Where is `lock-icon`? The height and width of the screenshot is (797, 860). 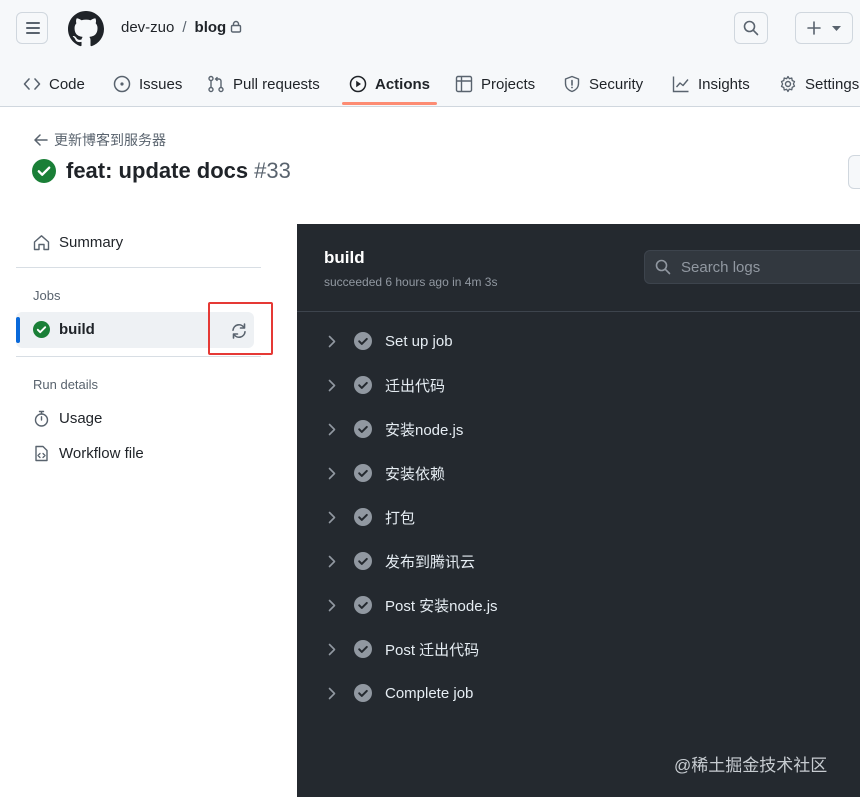 lock-icon is located at coordinates (236, 26).